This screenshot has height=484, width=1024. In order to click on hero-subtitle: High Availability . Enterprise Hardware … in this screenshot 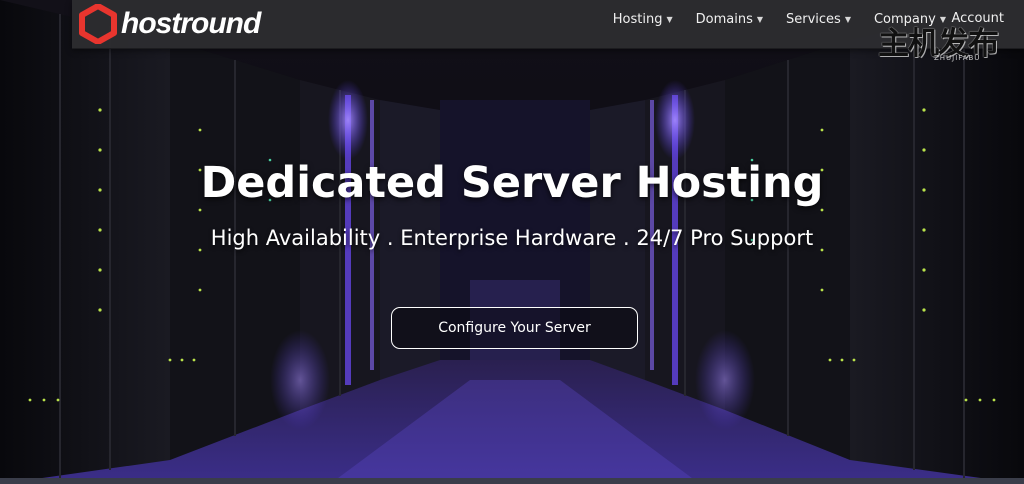, I will do `click(512, 238)`.